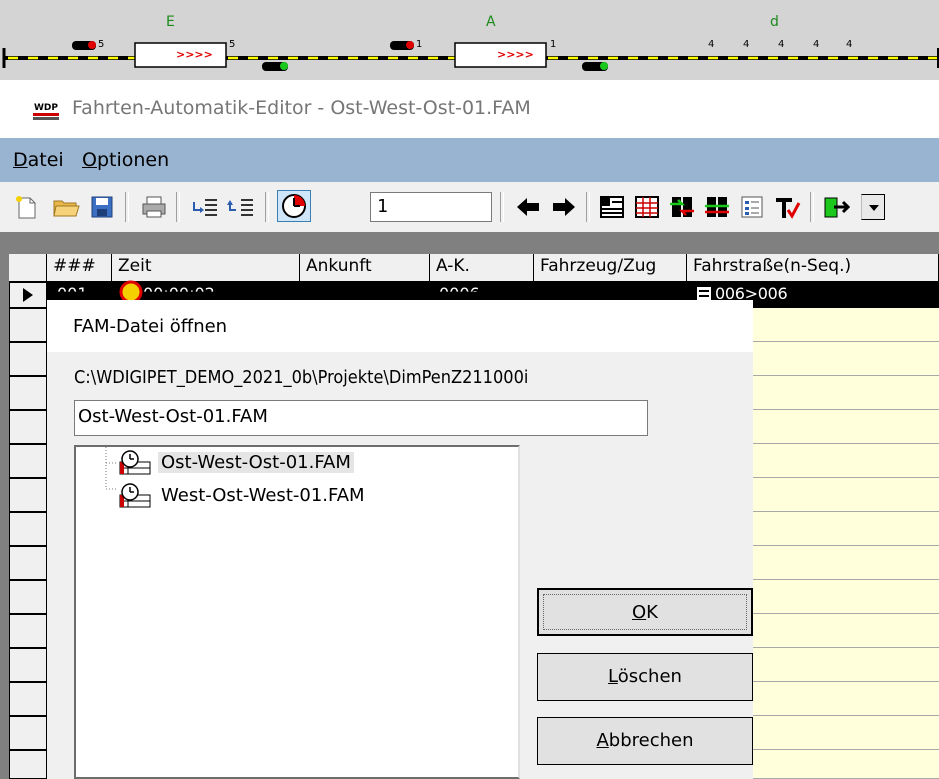  Describe the element at coordinates (205, 207) in the screenshot. I see `insert-row-icon` at that location.